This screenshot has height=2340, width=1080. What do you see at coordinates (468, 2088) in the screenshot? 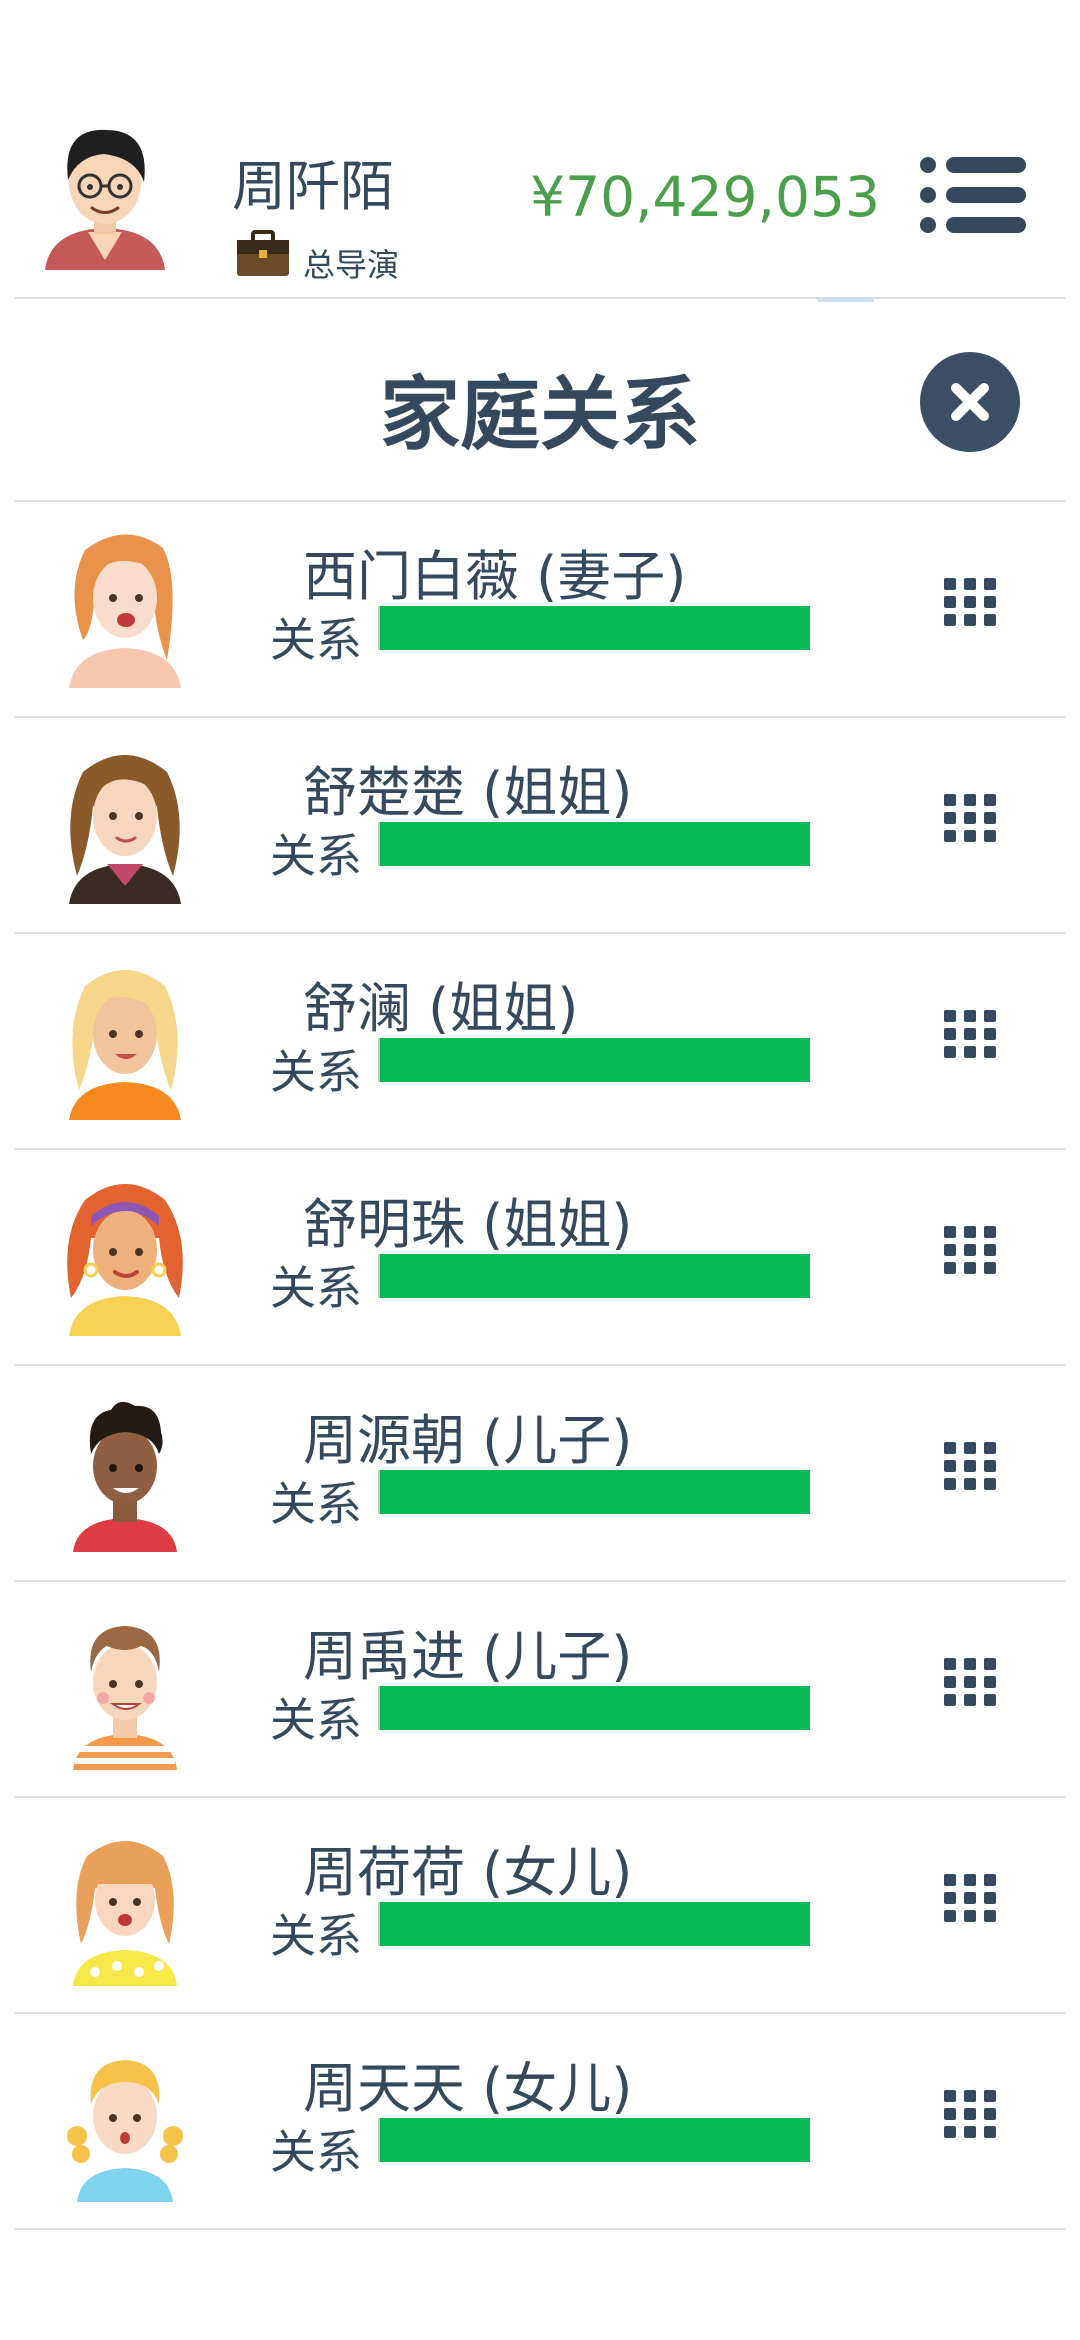
I see `member-name: 周天天 (女儿)` at bounding box center [468, 2088].